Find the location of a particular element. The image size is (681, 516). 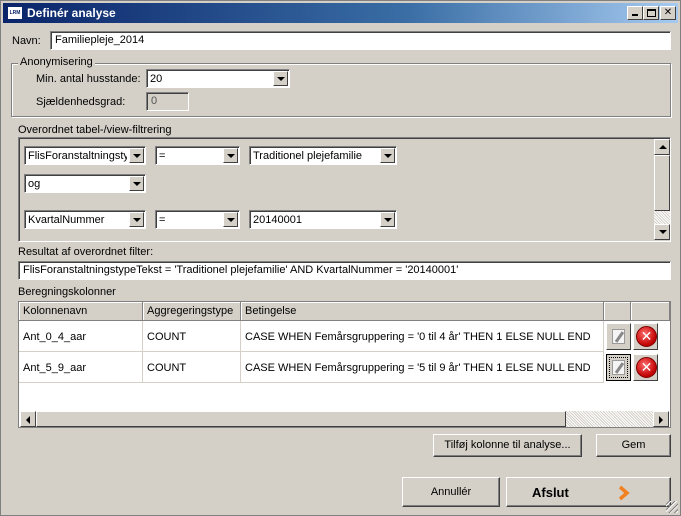

maximize-icon is located at coordinates (651, 13).